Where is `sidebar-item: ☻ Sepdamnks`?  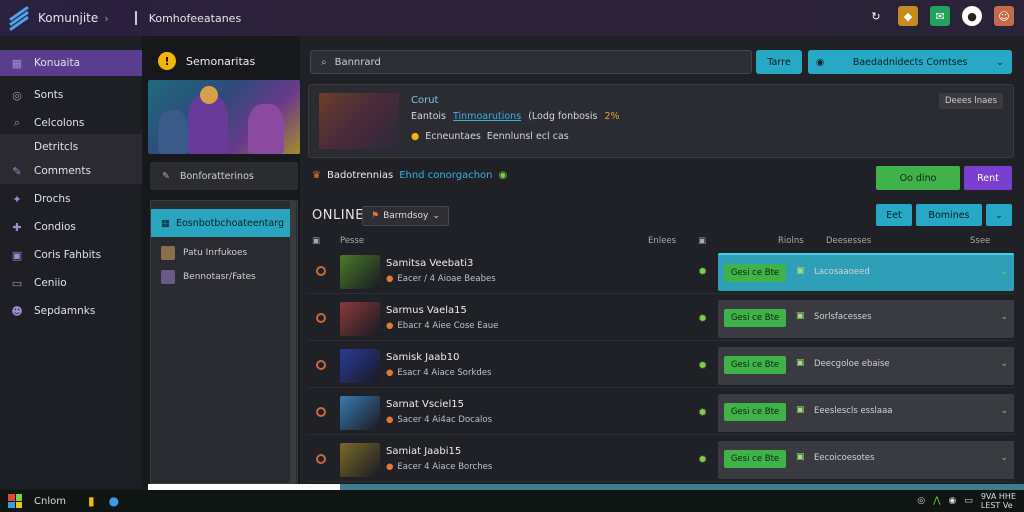
sidebar-item: ☻ Sepdamnks is located at coordinates (71, 311).